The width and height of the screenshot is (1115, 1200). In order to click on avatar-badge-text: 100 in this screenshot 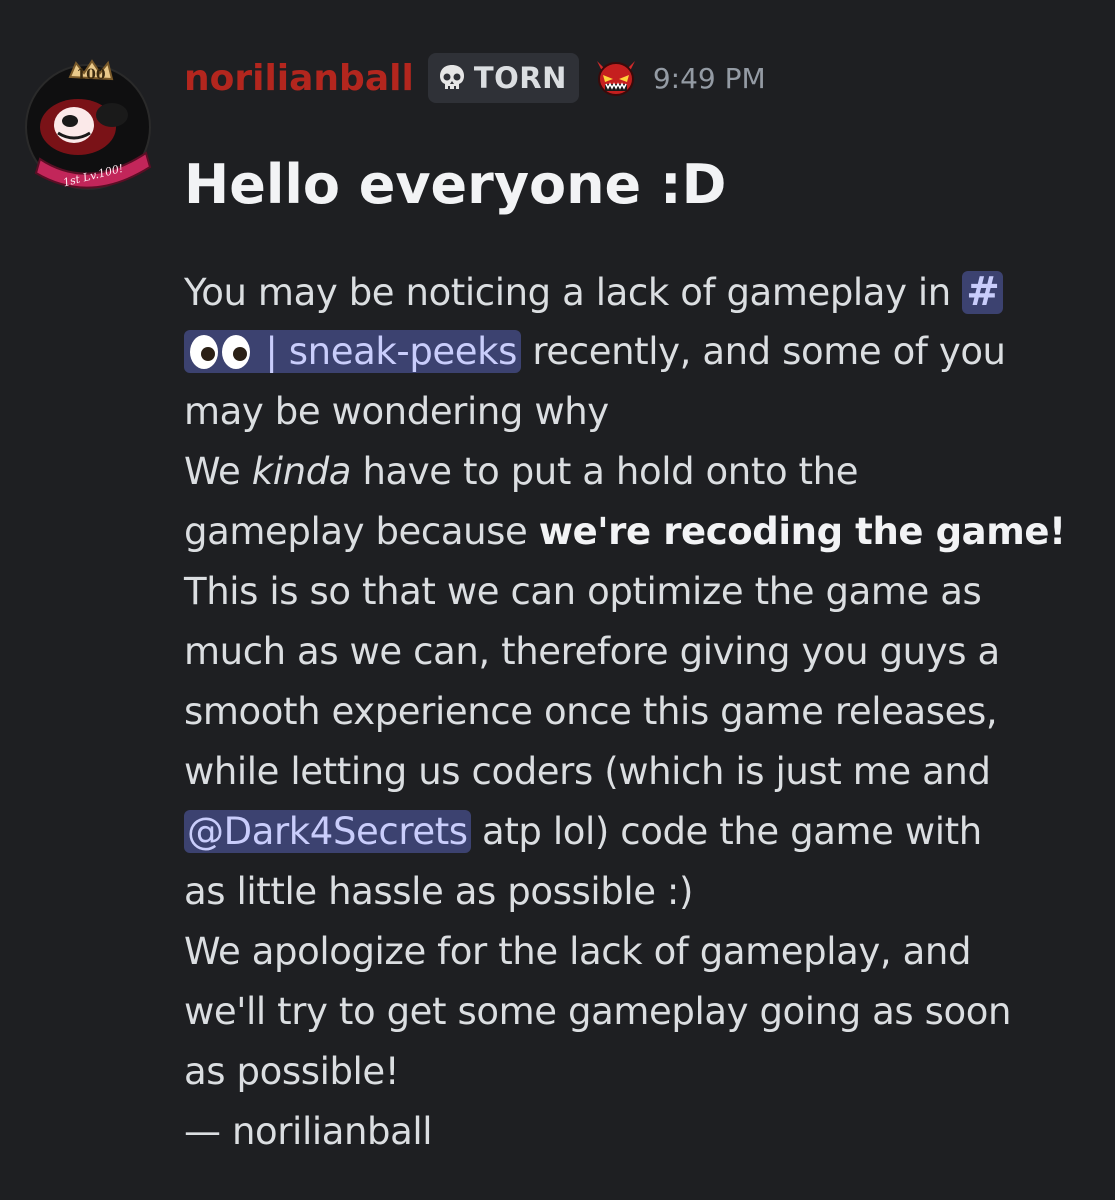, I will do `click(90, 75)`.